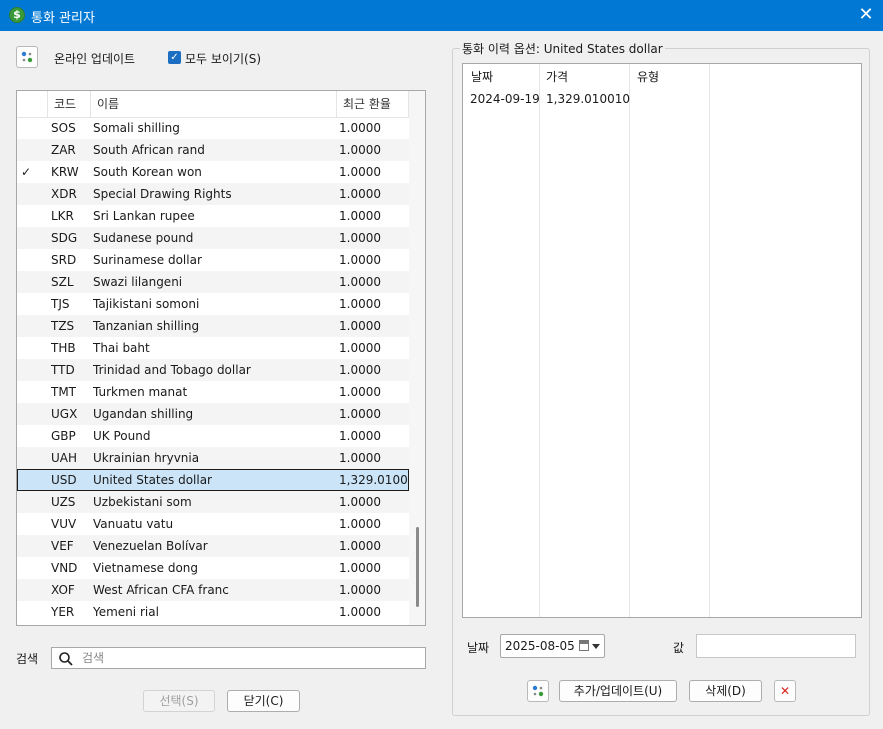 The image size is (883, 729). I want to click on row-check-mark: ✓, so click(26, 172).